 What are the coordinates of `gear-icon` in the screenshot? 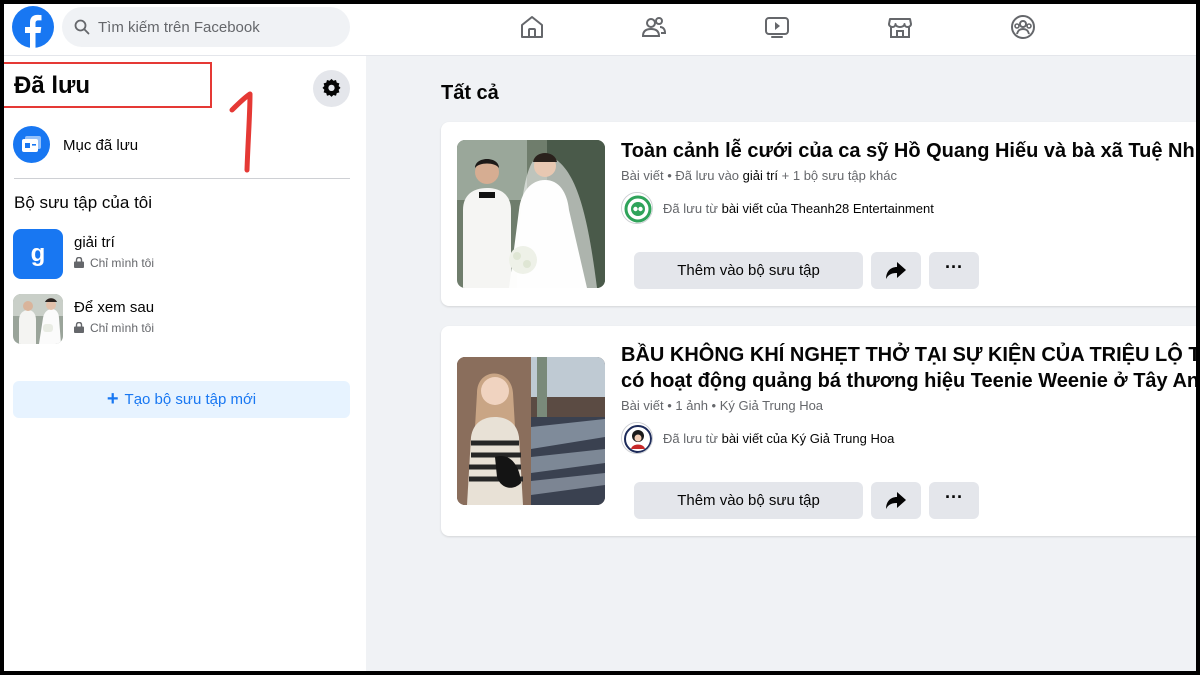 It's located at (331, 87).